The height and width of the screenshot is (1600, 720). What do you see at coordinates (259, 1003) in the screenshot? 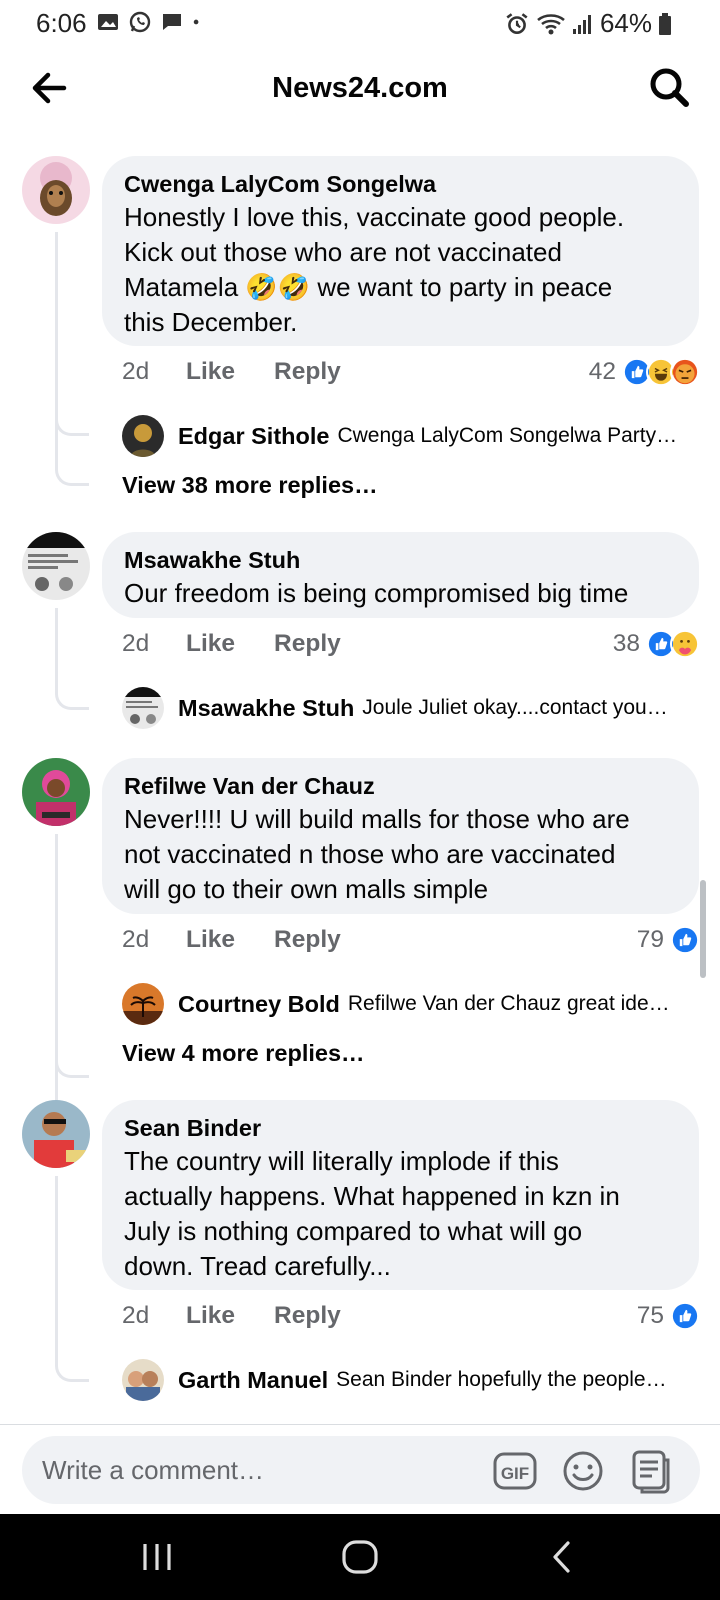
I see `reply-author: Courtney Bold` at bounding box center [259, 1003].